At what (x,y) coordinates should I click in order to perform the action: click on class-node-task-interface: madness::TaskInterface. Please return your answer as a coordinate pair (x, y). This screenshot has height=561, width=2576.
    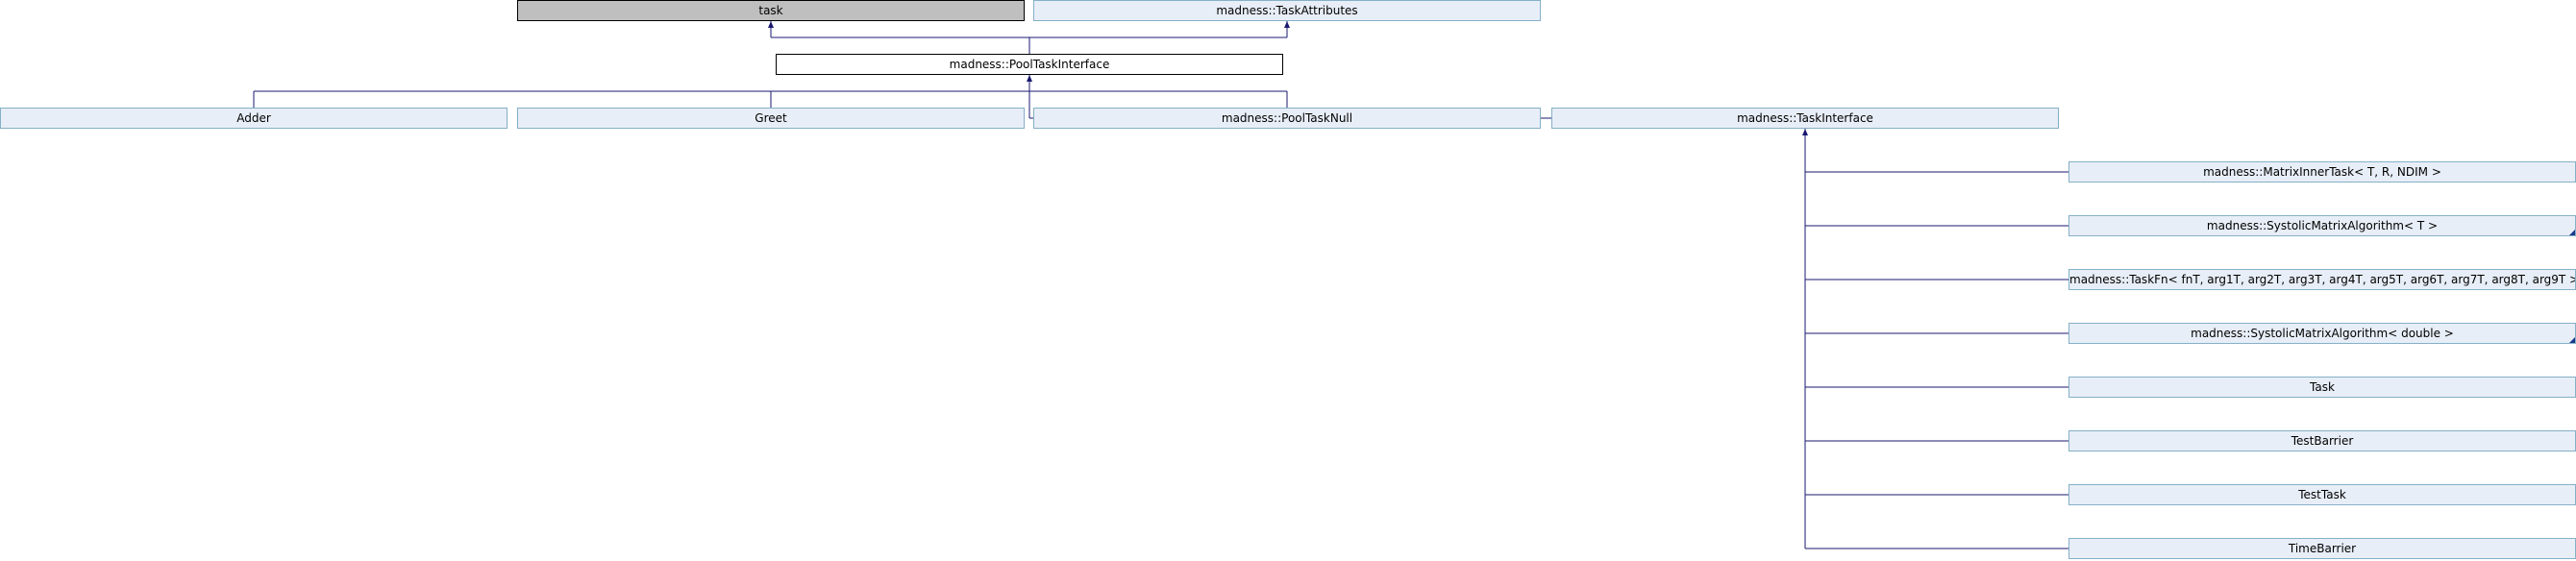
    Looking at the image, I should click on (1805, 118).